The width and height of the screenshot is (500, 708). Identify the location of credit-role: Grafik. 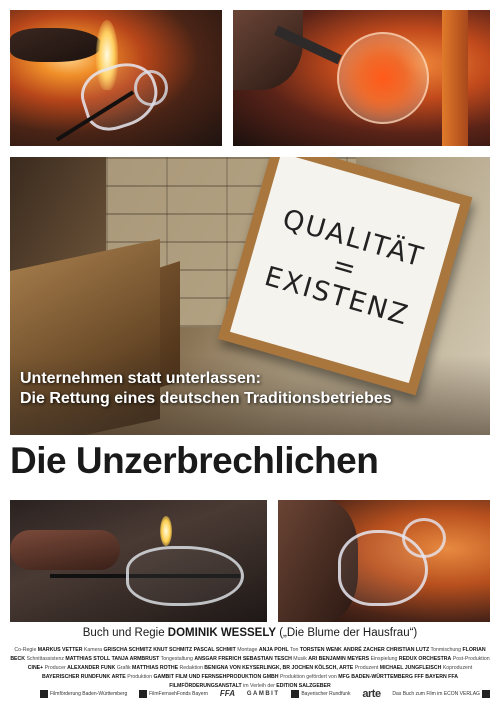
(124, 668).